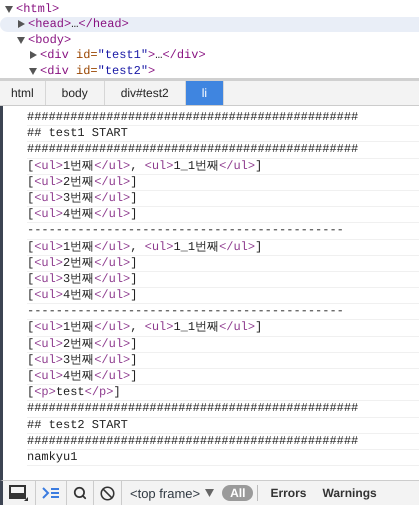  What do you see at coordinates (172, 493) in the screenshot?
I see `frame-select: <top frame>` at bounding box center [172, 493].